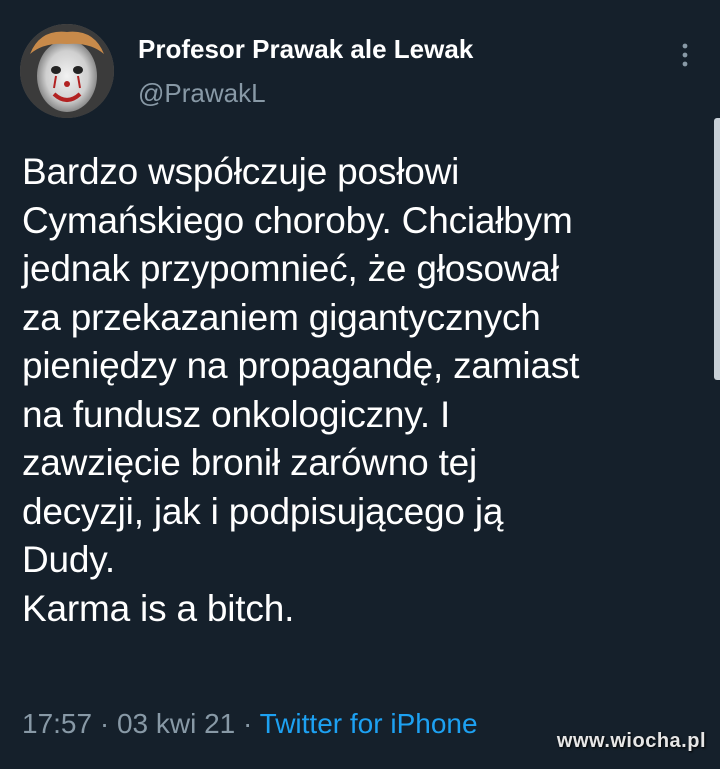 Image resolution: width=720 pixels, height=769 pixels. Describe the element at coordinates (281, 317) in the screenshot. I see `tweet-text-line: za przekazaniem gigantycznych` at that location.